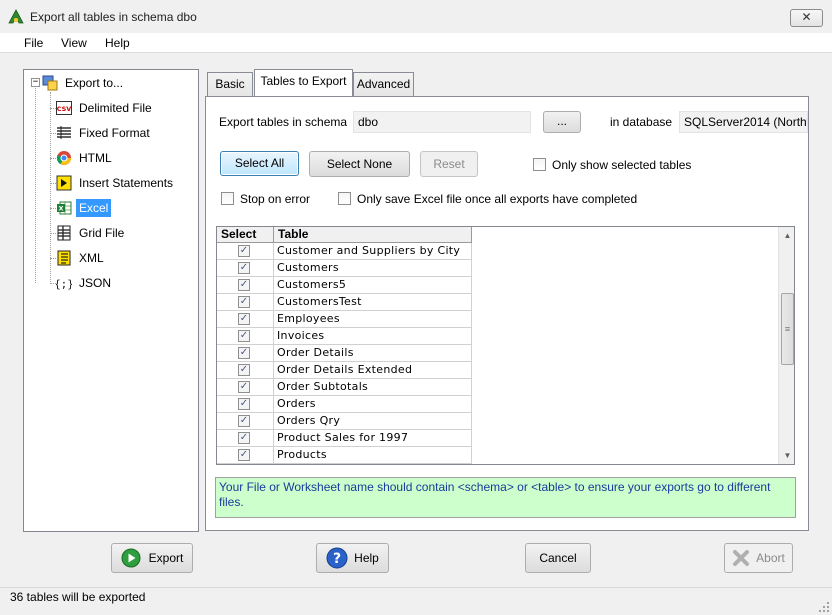  I want to click on export-icon, so click(50, 83).